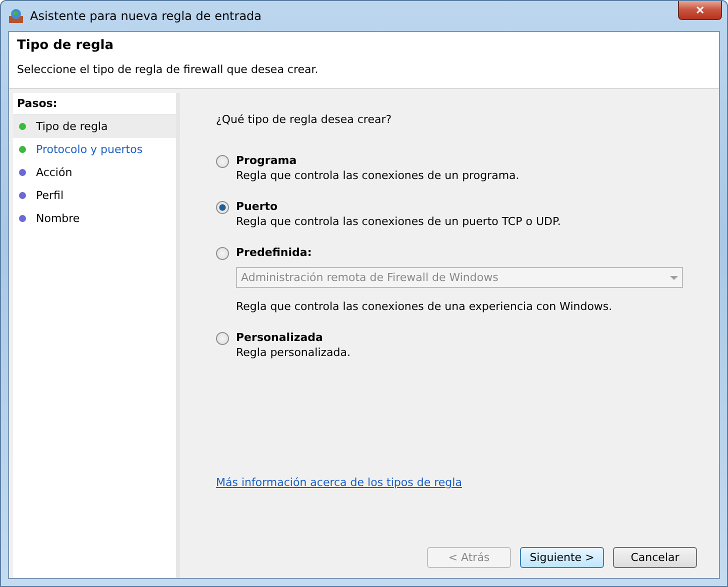 This screenshot has width=728, height=587. I want to click on step-item: Tipo de regla, so click(94, 126).